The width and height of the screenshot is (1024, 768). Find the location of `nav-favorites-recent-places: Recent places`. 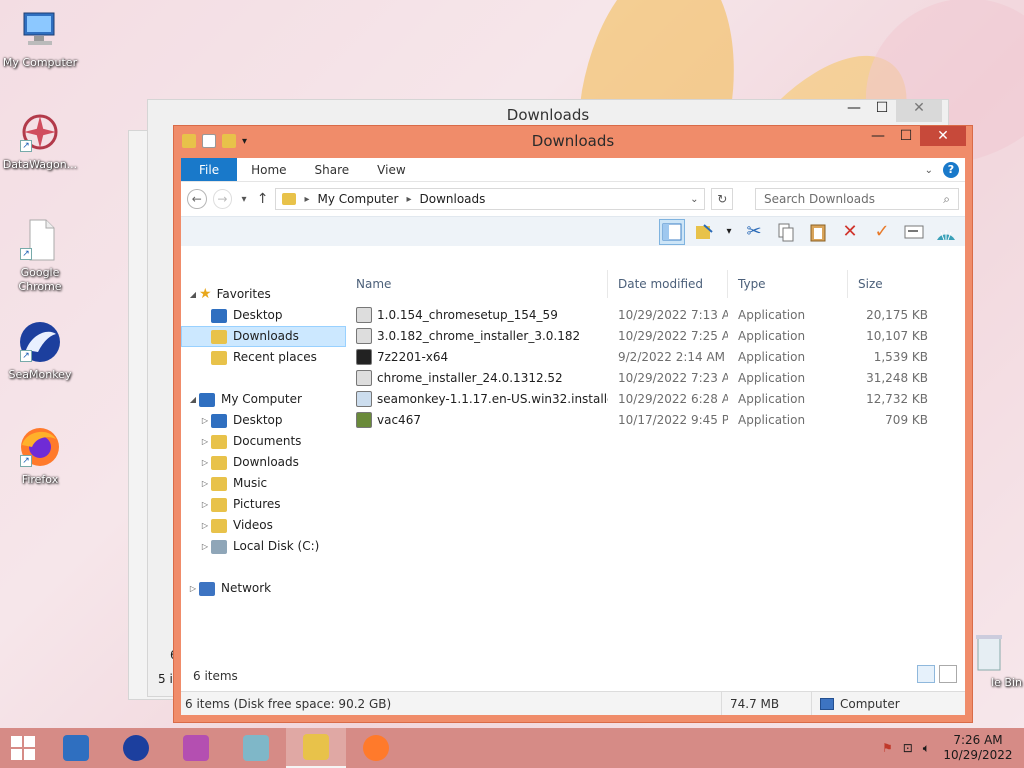

nav-favorites-recent-places: Recent places is located at coordinates (263, 357).